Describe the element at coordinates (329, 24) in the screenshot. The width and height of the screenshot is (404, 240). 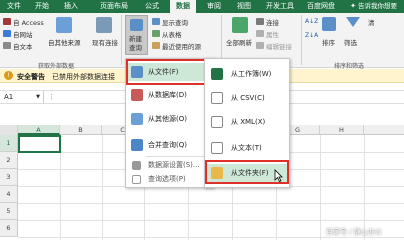
I see `sort-icon` at that location.